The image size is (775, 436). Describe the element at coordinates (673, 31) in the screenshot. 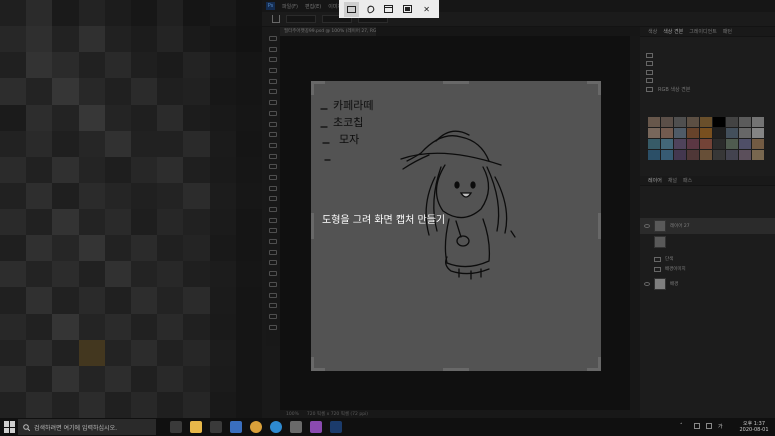

I see `tab-swatches: 색상 견본` at that location.